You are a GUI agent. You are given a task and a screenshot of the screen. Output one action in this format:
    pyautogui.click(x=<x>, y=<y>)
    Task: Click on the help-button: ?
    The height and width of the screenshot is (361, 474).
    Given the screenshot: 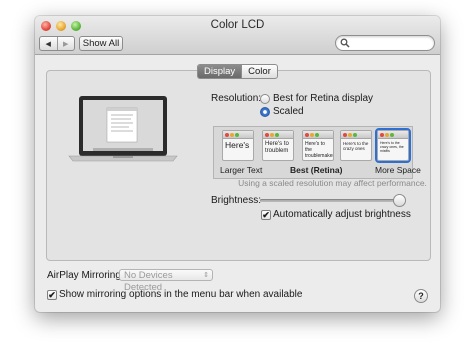 What is the action you would take?
    pyautogui.click(x=421, y=296)
    